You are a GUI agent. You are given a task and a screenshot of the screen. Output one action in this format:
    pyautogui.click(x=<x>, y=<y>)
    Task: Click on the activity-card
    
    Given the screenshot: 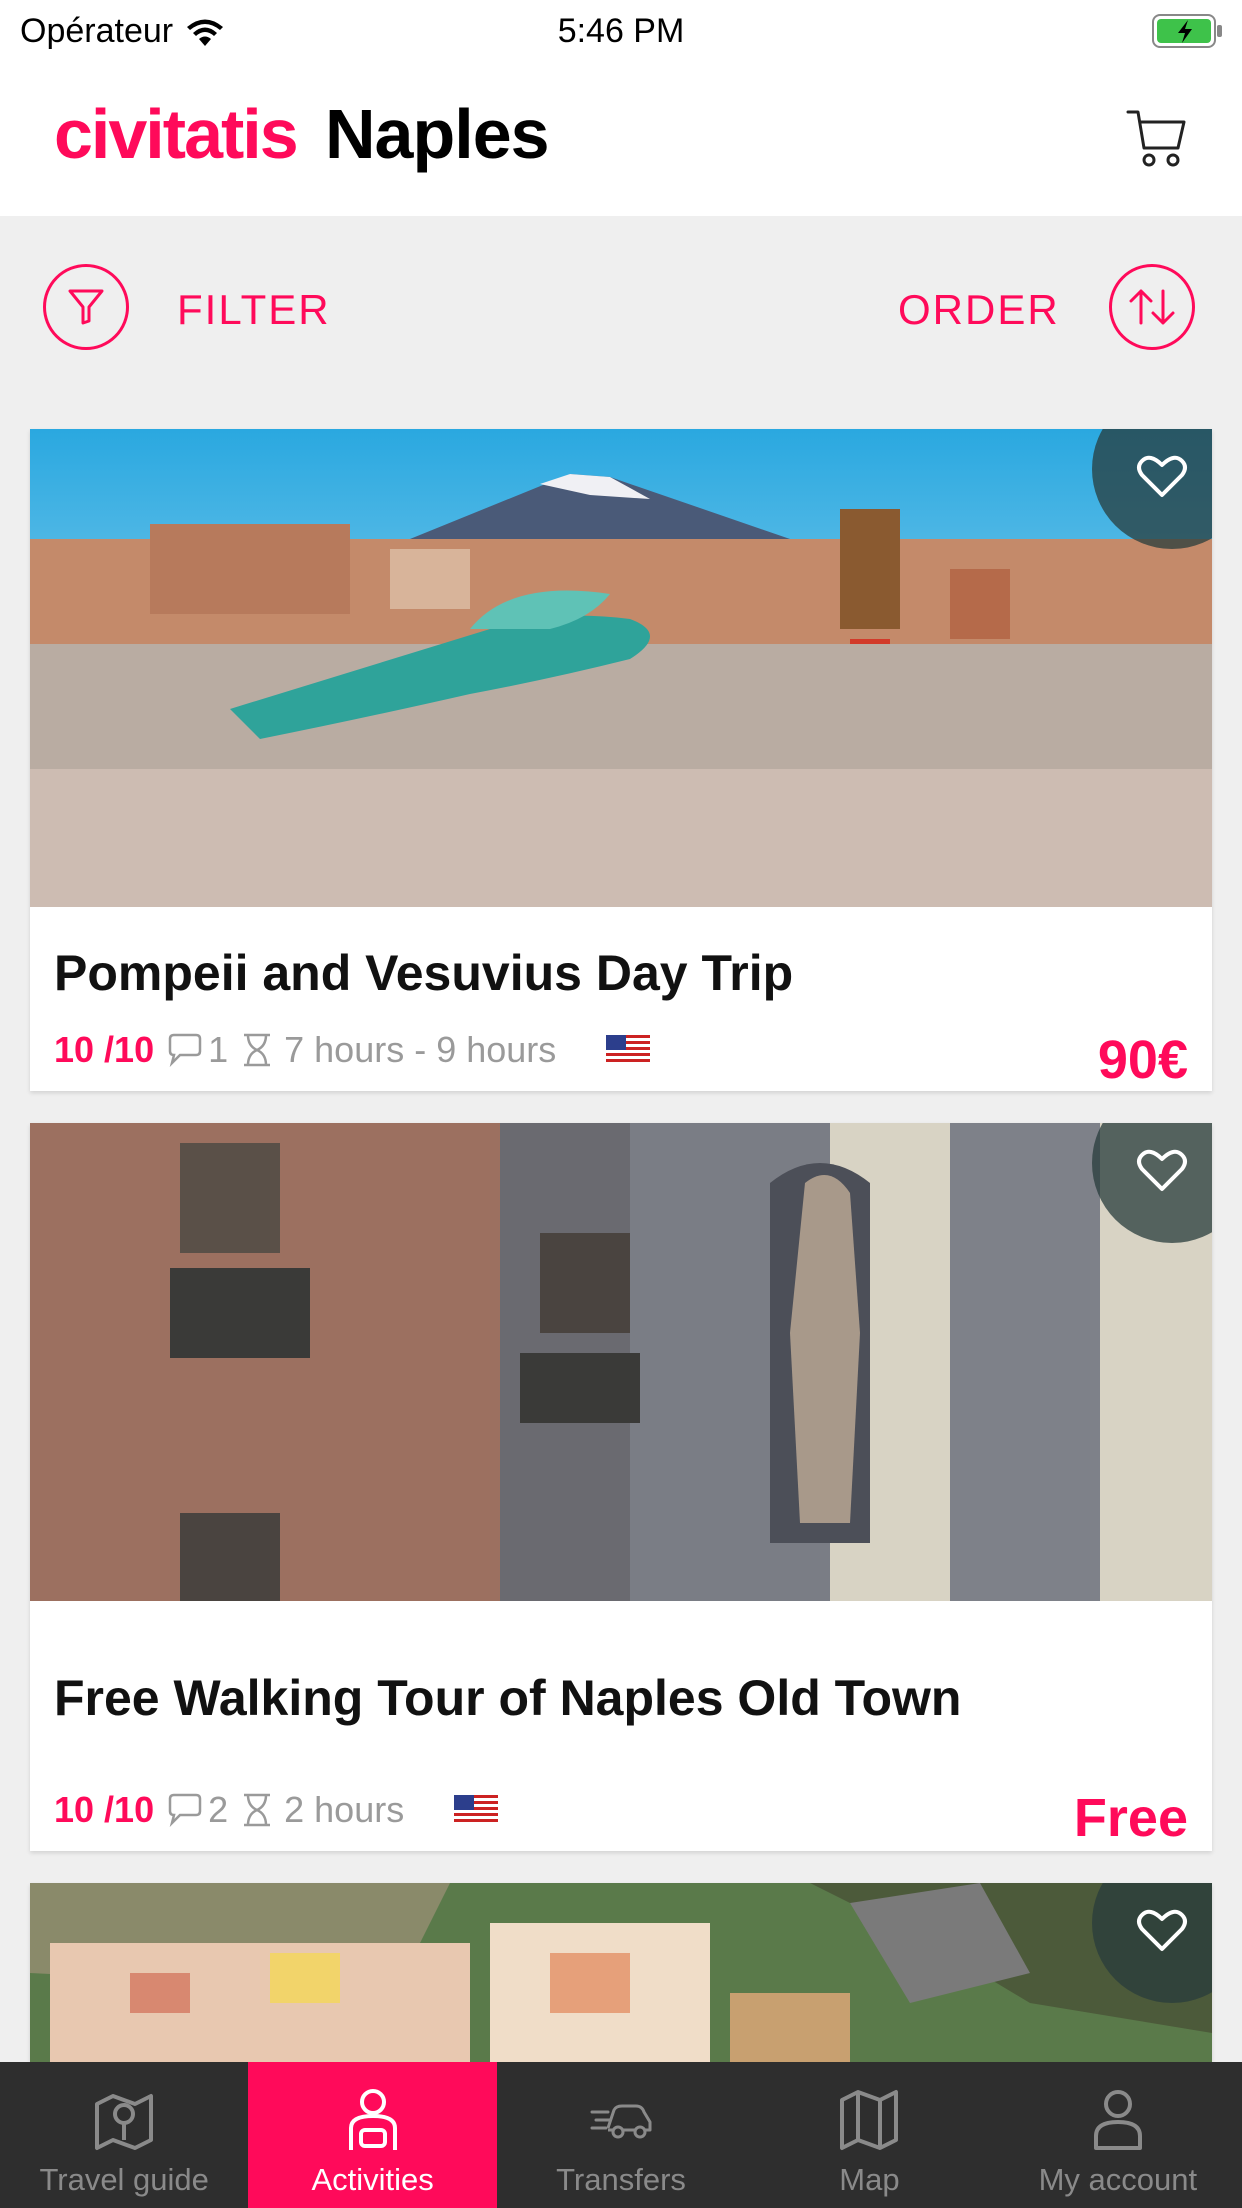 What is the action you would take?
    pyautogui.click(x=621, y=1972)
    